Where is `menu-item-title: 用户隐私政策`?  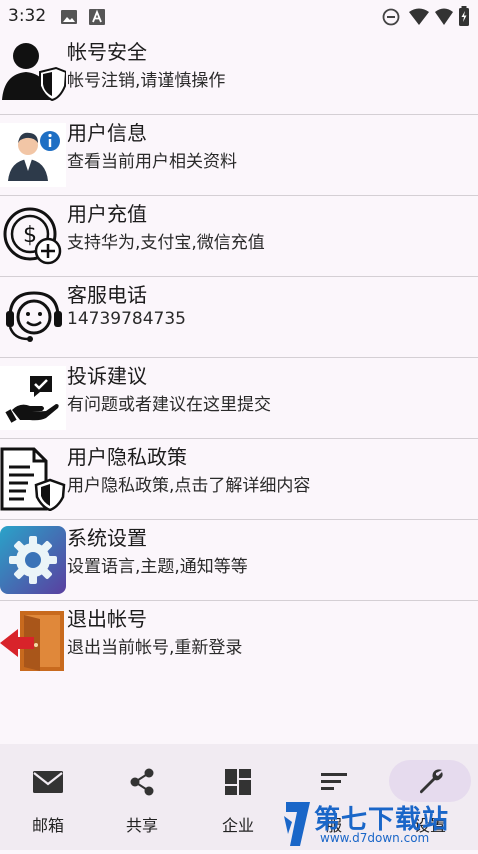
menu-item-title: 用户隐私政策 is located at coordinates (127, 457).